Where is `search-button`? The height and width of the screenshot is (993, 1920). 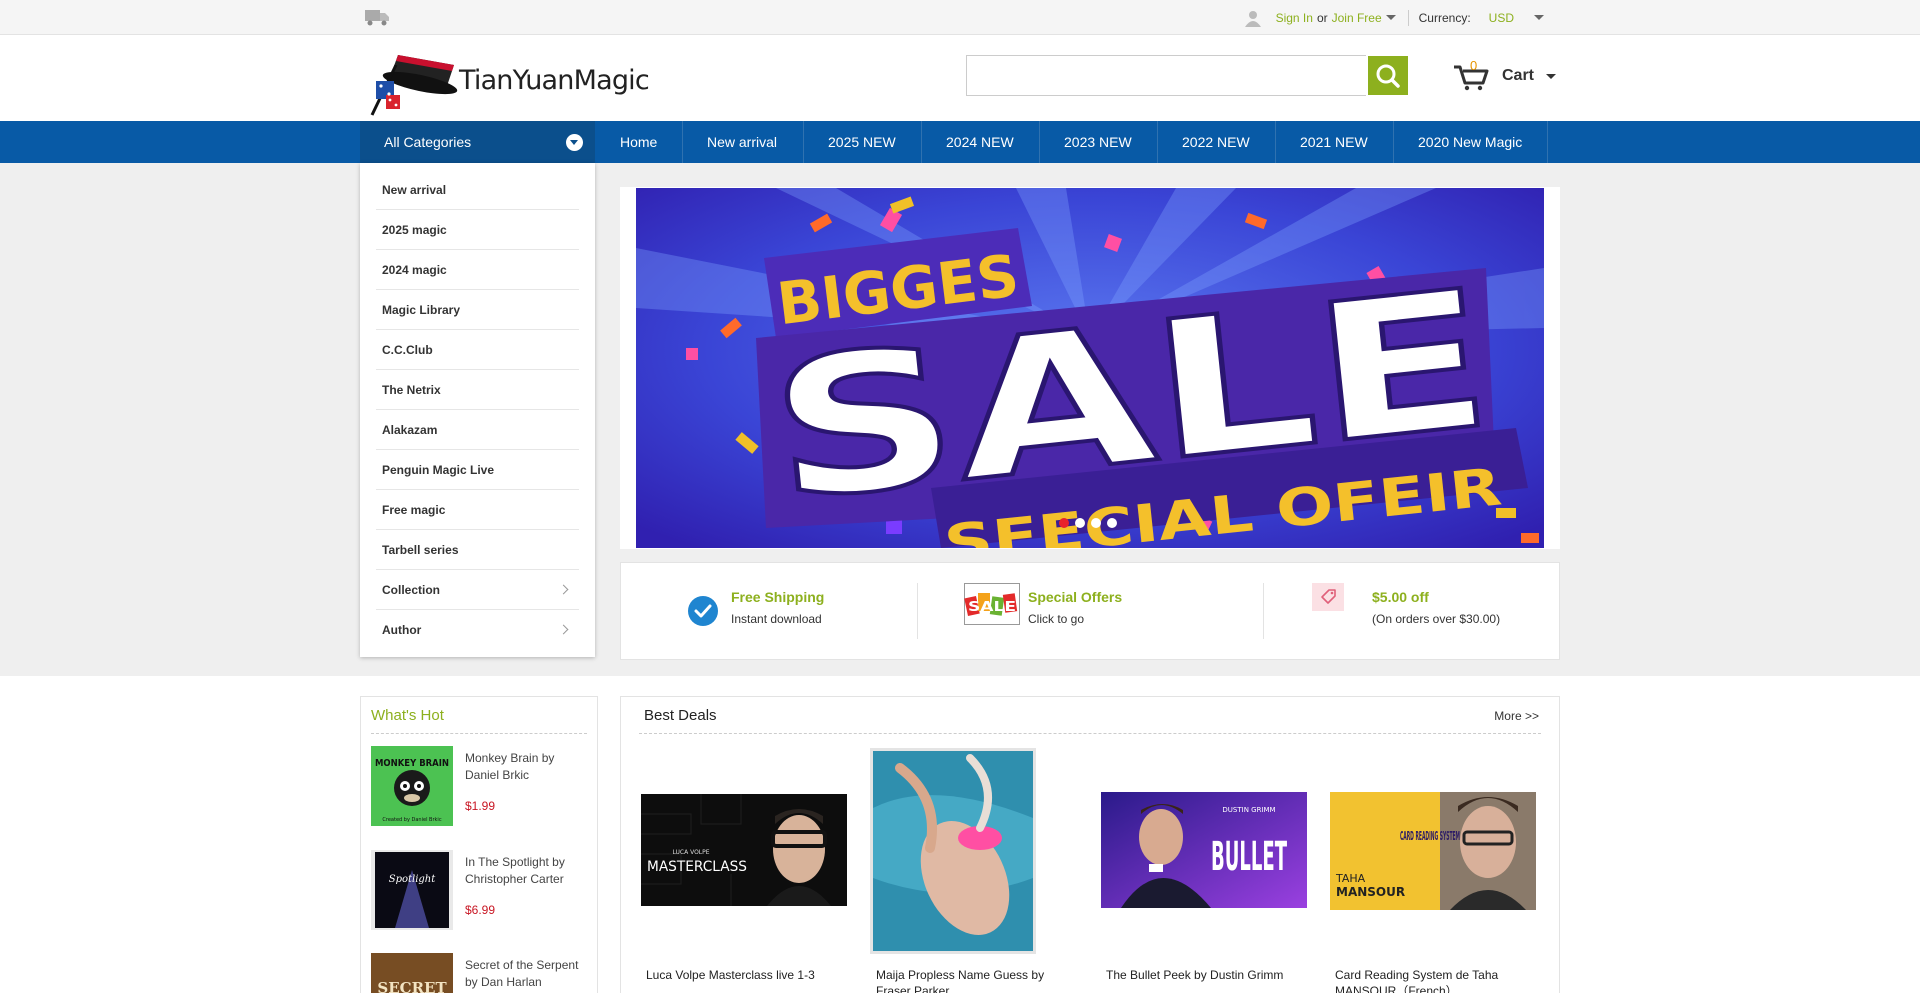 search-button is located at coordinates (1388, 75).